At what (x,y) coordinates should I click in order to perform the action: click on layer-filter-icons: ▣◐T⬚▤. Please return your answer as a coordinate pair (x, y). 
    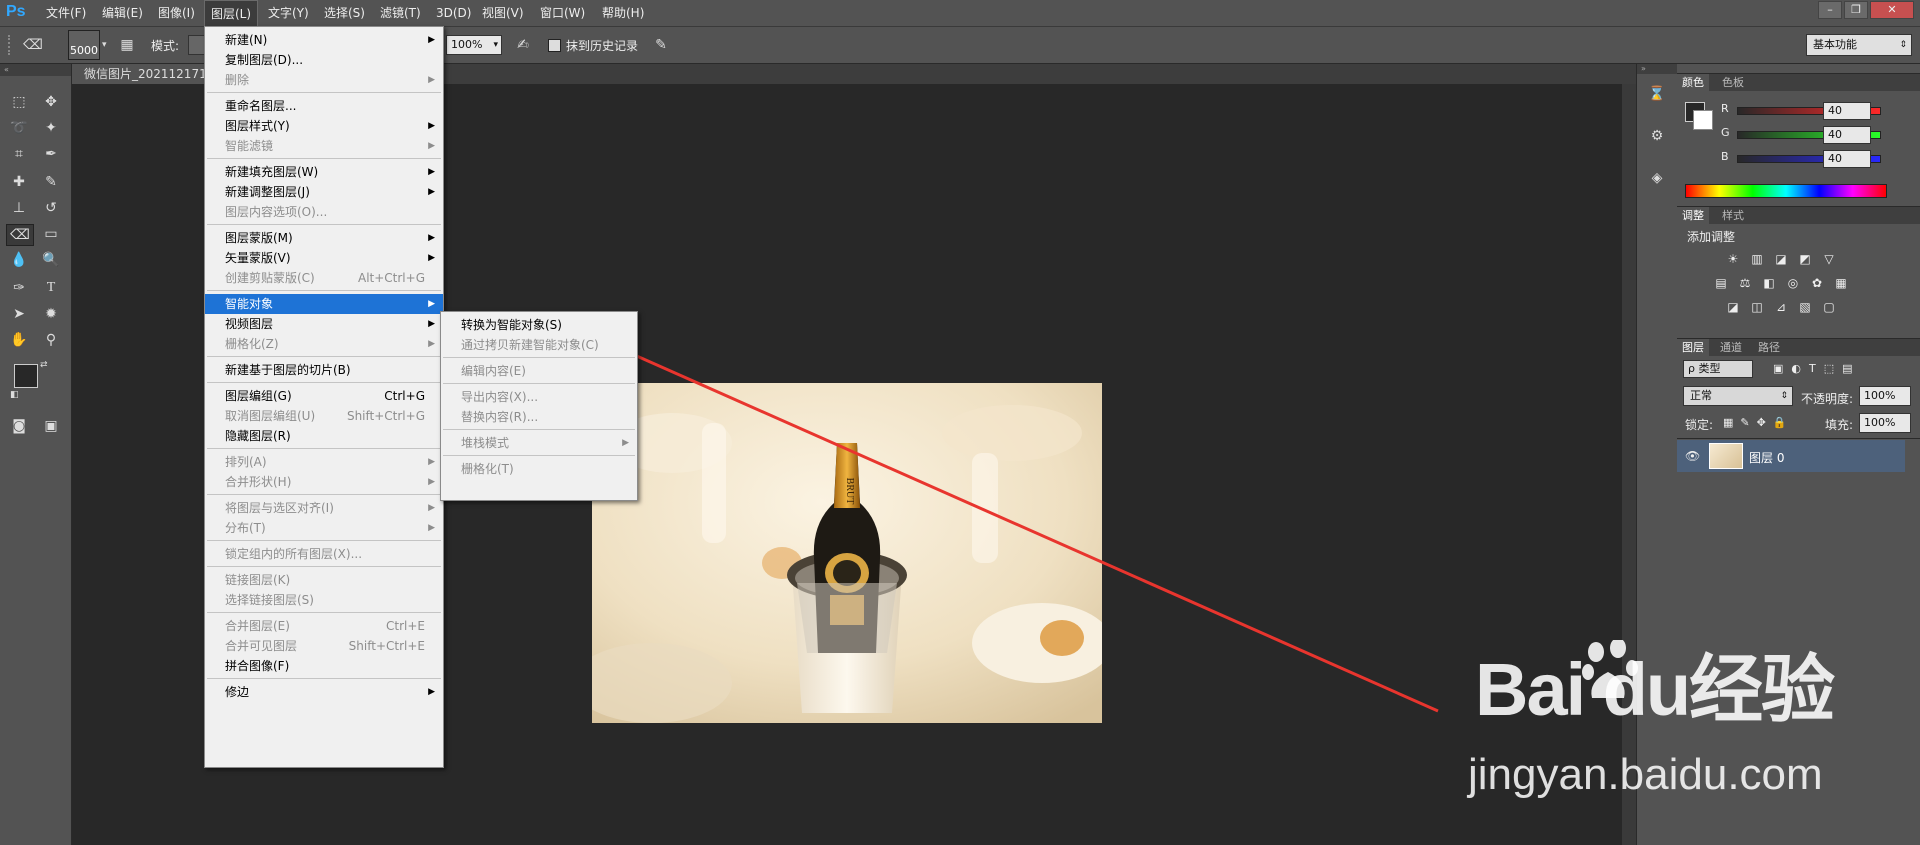
    Looking at the image, I should click on (1817, 368).